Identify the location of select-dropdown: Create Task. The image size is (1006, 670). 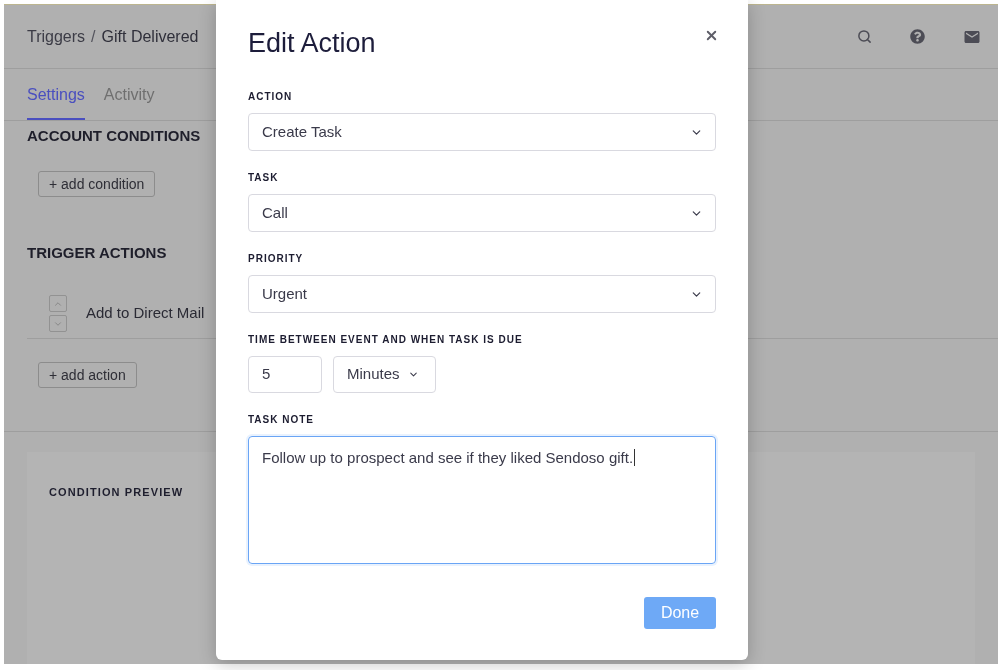
(482, 132).